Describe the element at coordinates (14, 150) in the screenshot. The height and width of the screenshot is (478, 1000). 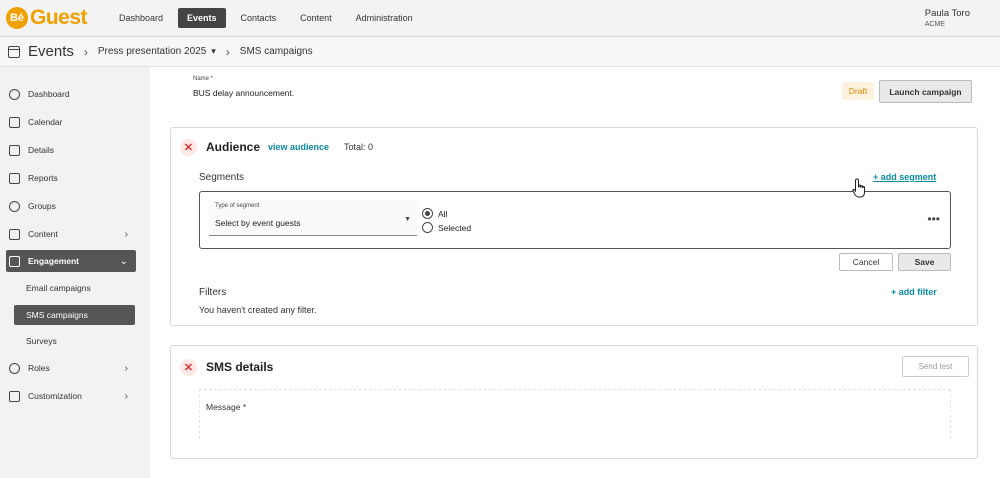
I see `details-icon` at that location.